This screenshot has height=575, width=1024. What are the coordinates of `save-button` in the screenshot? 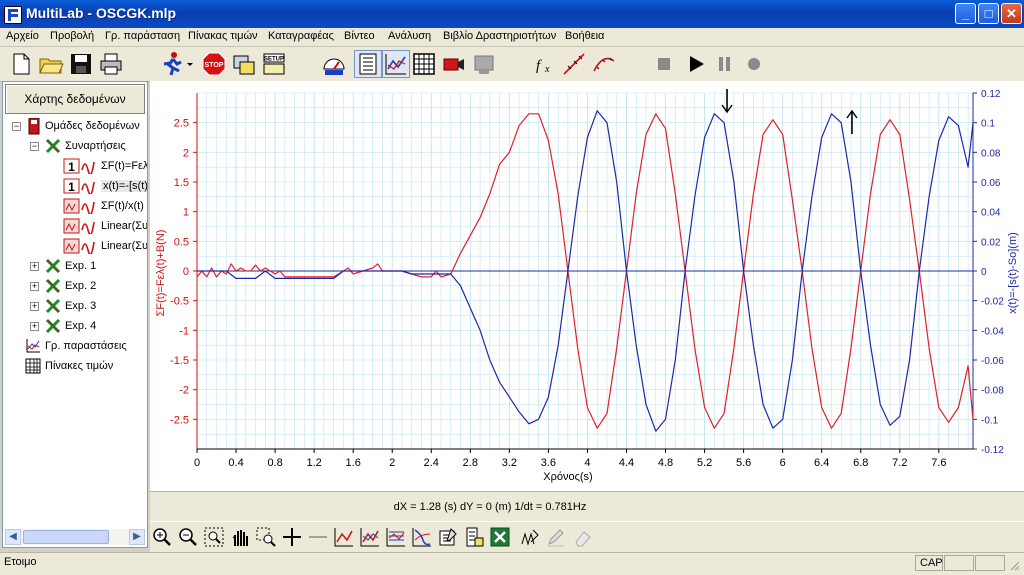 It's located at (81, 64).